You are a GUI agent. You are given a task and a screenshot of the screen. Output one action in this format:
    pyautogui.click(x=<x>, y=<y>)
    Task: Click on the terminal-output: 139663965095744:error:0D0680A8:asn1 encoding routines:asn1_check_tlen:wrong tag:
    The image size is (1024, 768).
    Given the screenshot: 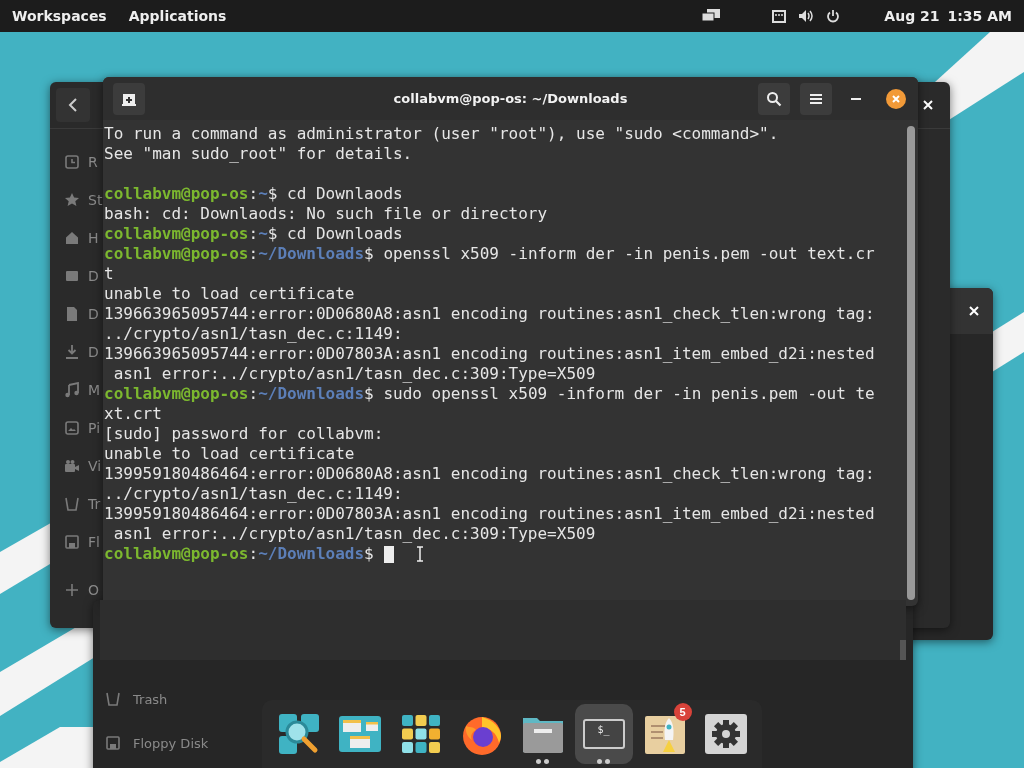 What is the action you would take?
    pyautogui.click(x=489, y=314)
    